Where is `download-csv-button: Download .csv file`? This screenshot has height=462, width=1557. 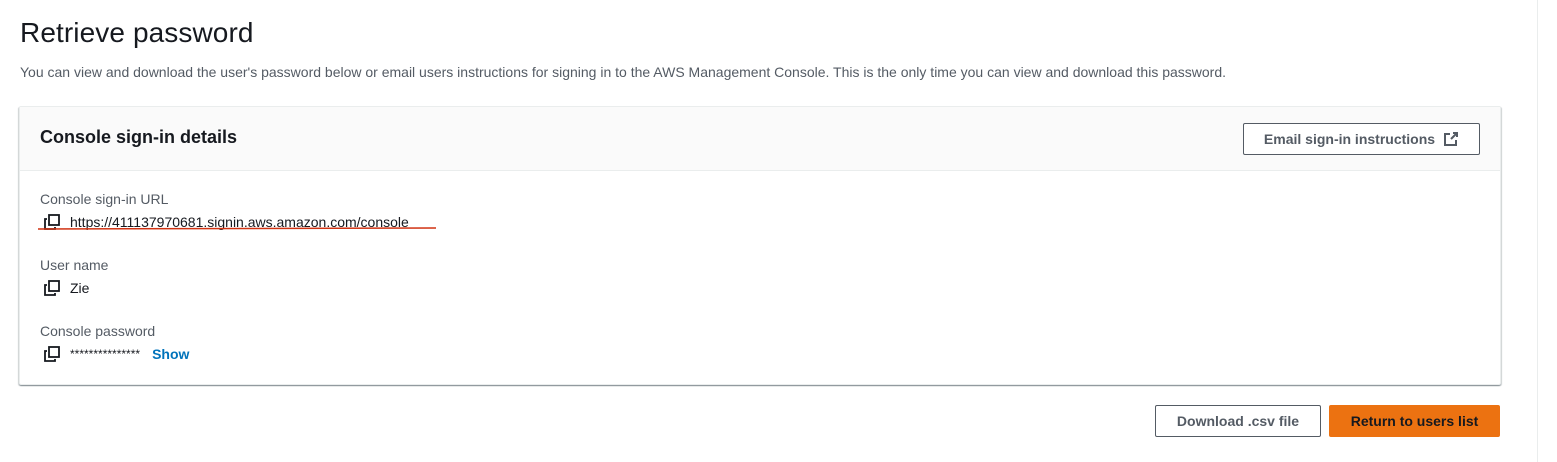
download-csv-button: Download .csv file is located at coordinates (1238, 421).